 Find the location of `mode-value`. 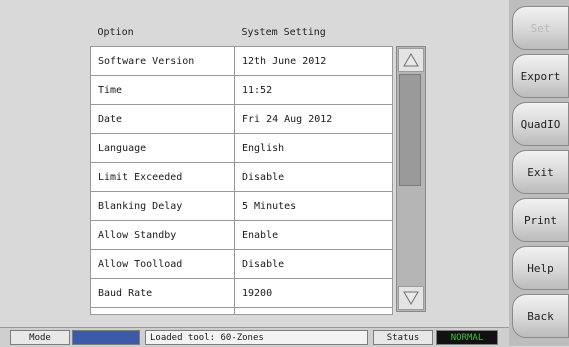

mode-value is located at coordinates (106, 337).